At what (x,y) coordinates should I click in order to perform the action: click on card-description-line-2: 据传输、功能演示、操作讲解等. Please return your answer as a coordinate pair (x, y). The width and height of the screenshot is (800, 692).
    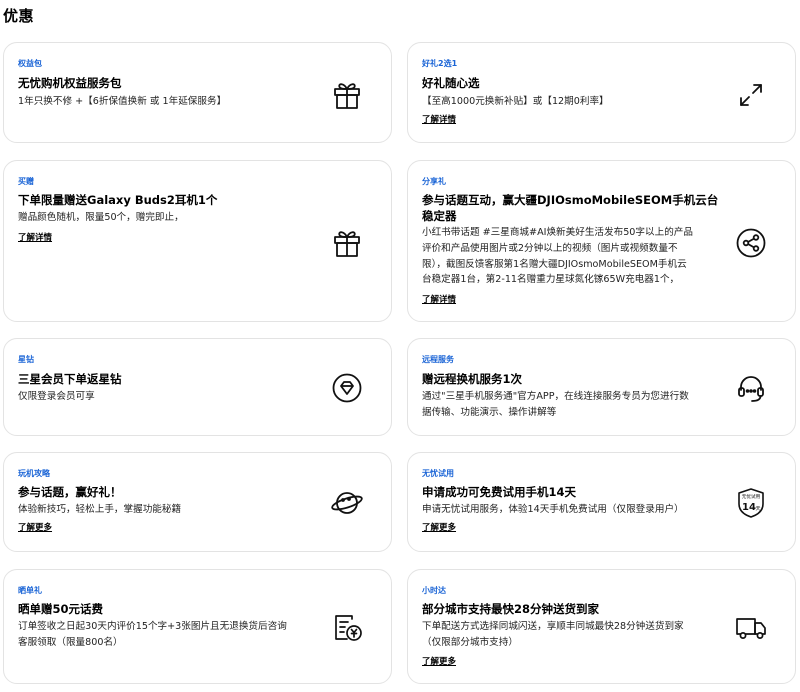
    Looking at the image, I should click on (489, 412).